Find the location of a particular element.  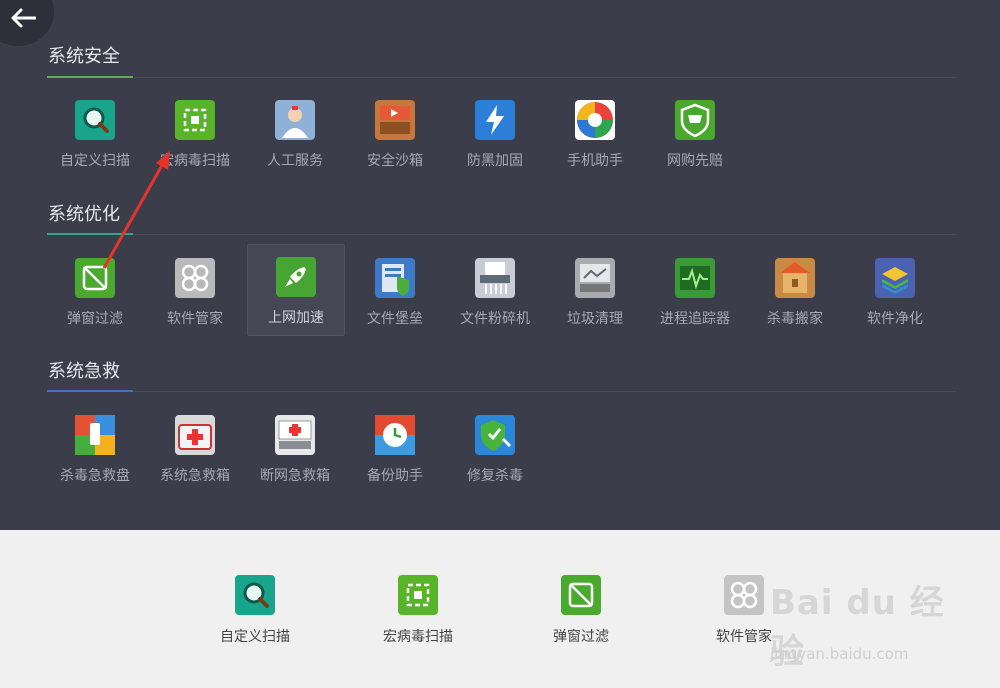

section-title-optimize: 系统优化 is located at coordinates (84, 214).